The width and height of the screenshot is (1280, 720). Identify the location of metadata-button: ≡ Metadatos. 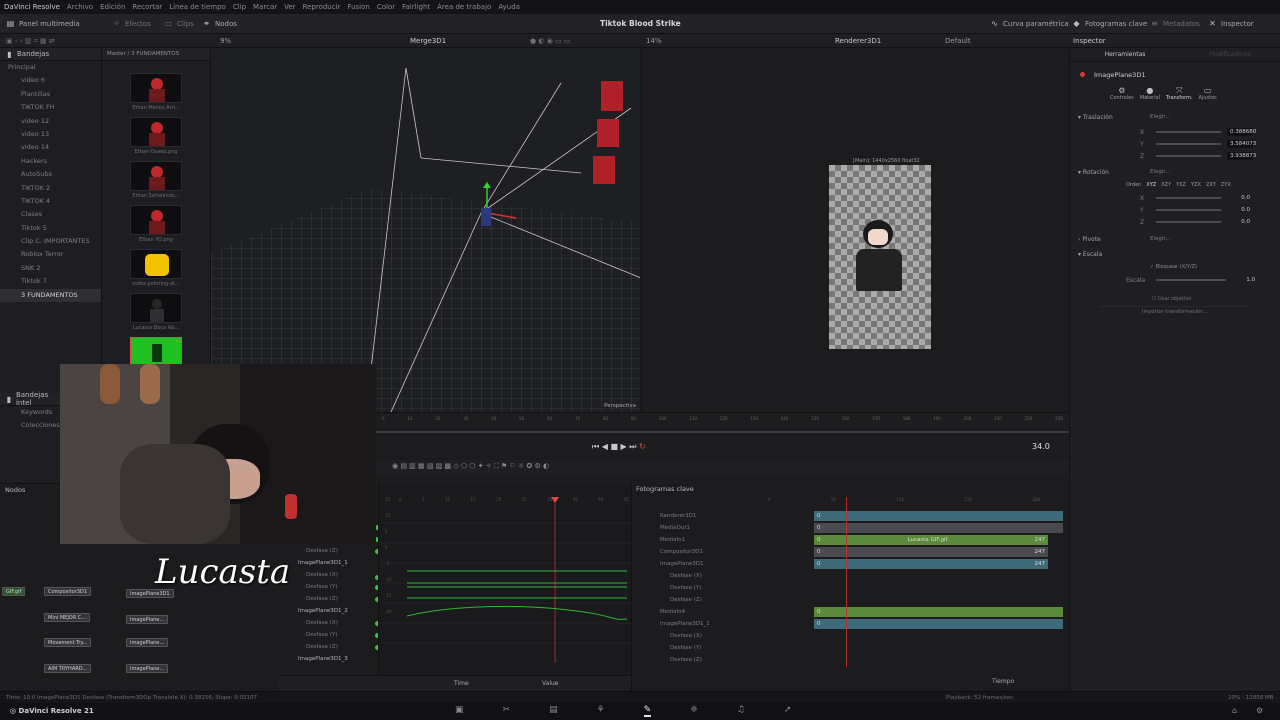
(1175, 23).